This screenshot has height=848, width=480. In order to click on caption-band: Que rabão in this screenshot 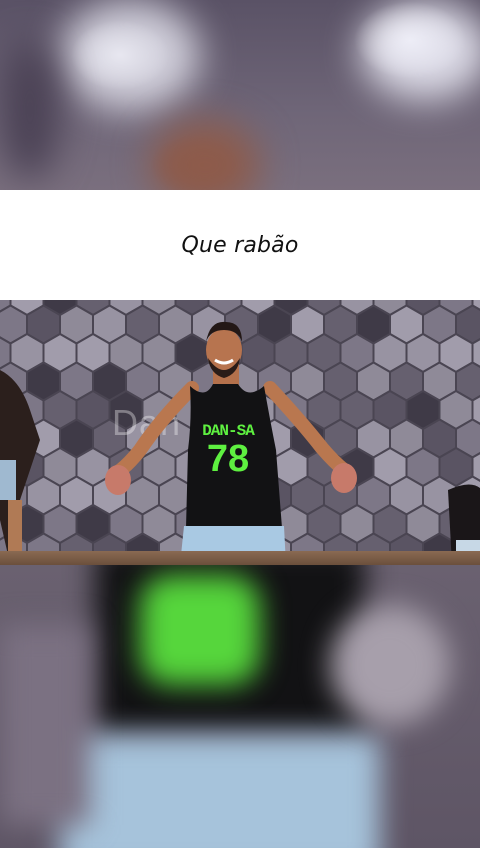, I will do `click(240, 245)`.